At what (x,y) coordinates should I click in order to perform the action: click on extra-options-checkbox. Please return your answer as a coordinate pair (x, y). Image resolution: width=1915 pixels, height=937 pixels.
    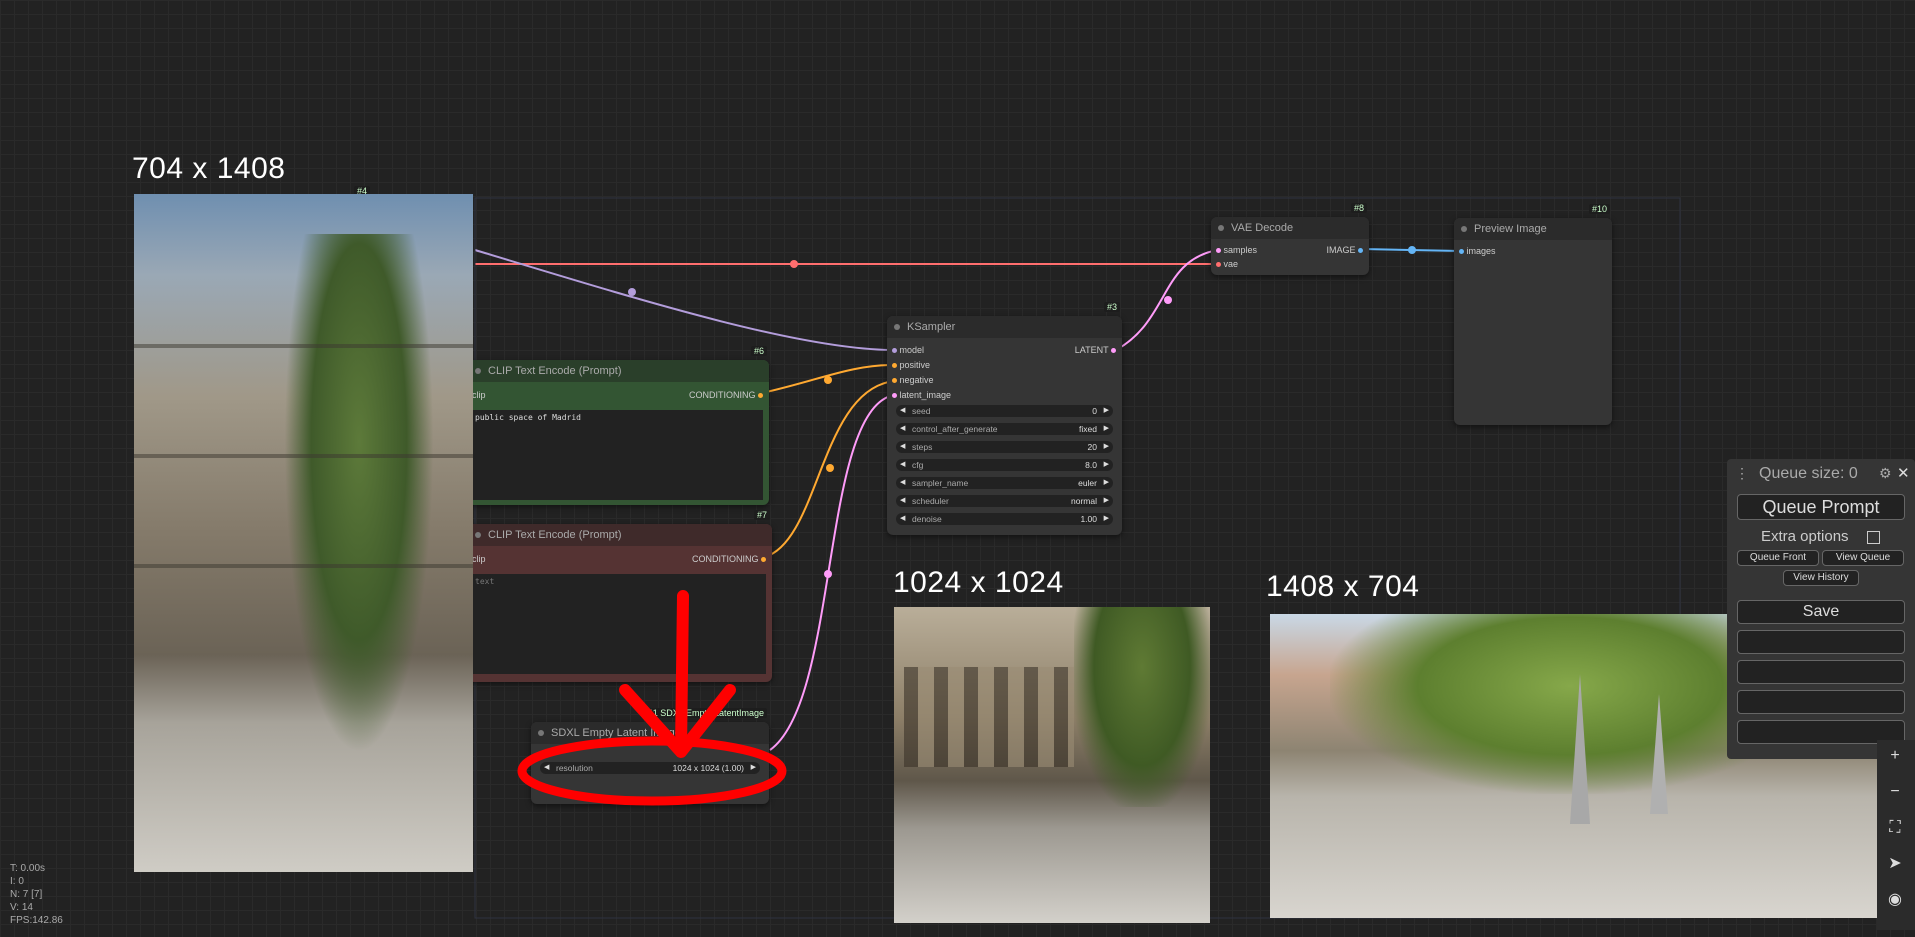
    Looking at the image, I should click on (1873, 537).